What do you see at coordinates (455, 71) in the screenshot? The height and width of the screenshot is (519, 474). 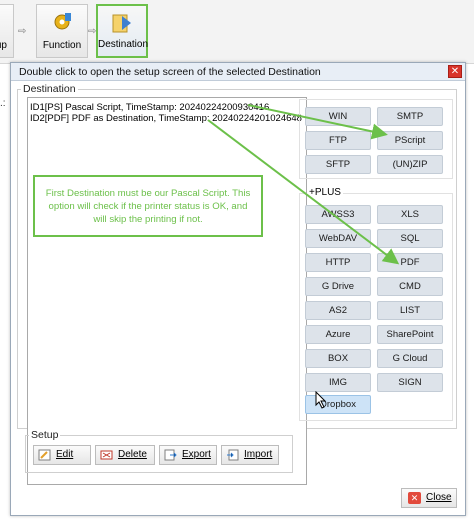 I see `close-icon: ✕` at bounding box center [455, 71].